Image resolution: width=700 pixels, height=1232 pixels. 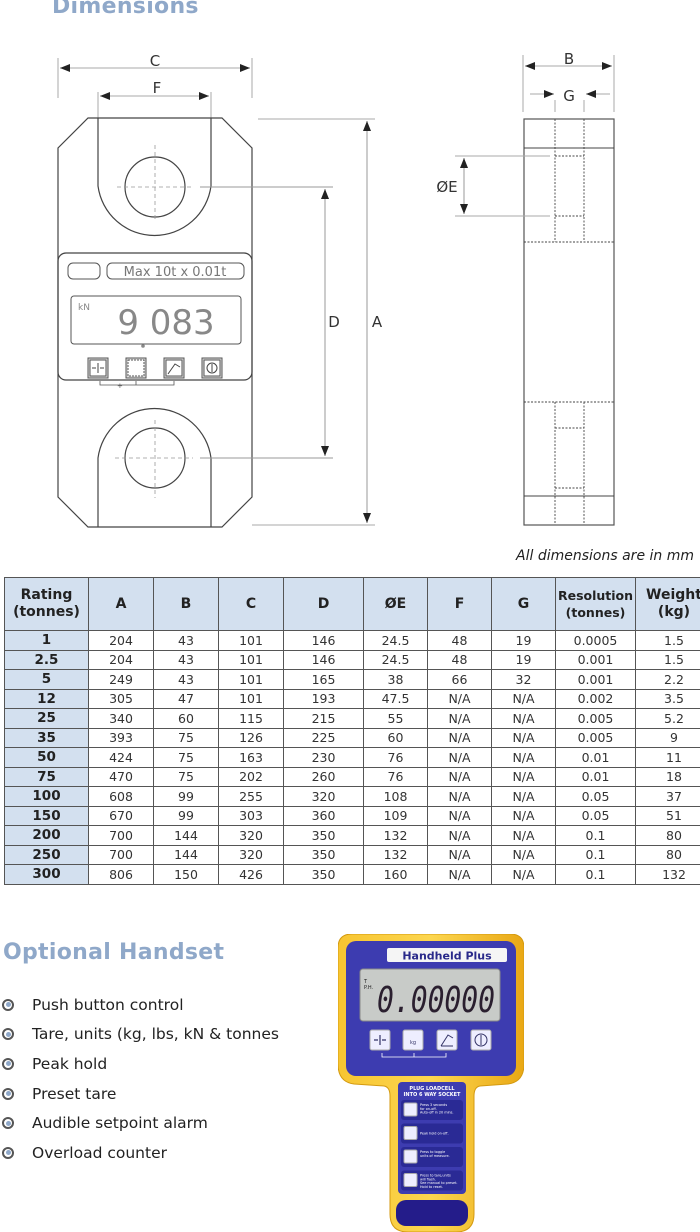 What do you see at coordinates (395, 603) in the screenshot?
I see `column-header-text: ØE` at bounding box center [395, 603].